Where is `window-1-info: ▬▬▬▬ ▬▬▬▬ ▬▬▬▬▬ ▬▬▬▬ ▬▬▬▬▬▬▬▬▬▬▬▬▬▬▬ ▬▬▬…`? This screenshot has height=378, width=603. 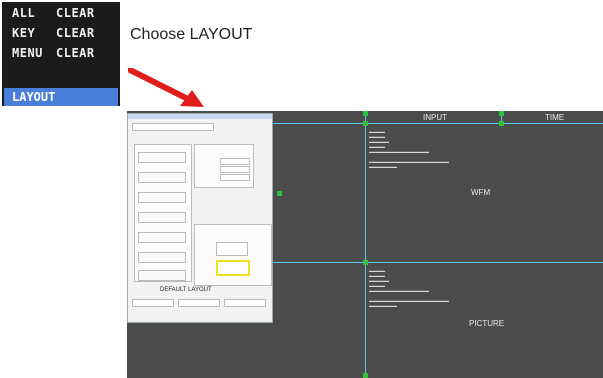
window-1-info: ▬▬▬▬ ▬▬▬▬ ▬▬▬▬▬ ▬▬▬▬ ▬▬▬▬▬▬▬▬▬▬▬▬▬▬▬ ▬▬▬… is located at coordinates (409, 149).